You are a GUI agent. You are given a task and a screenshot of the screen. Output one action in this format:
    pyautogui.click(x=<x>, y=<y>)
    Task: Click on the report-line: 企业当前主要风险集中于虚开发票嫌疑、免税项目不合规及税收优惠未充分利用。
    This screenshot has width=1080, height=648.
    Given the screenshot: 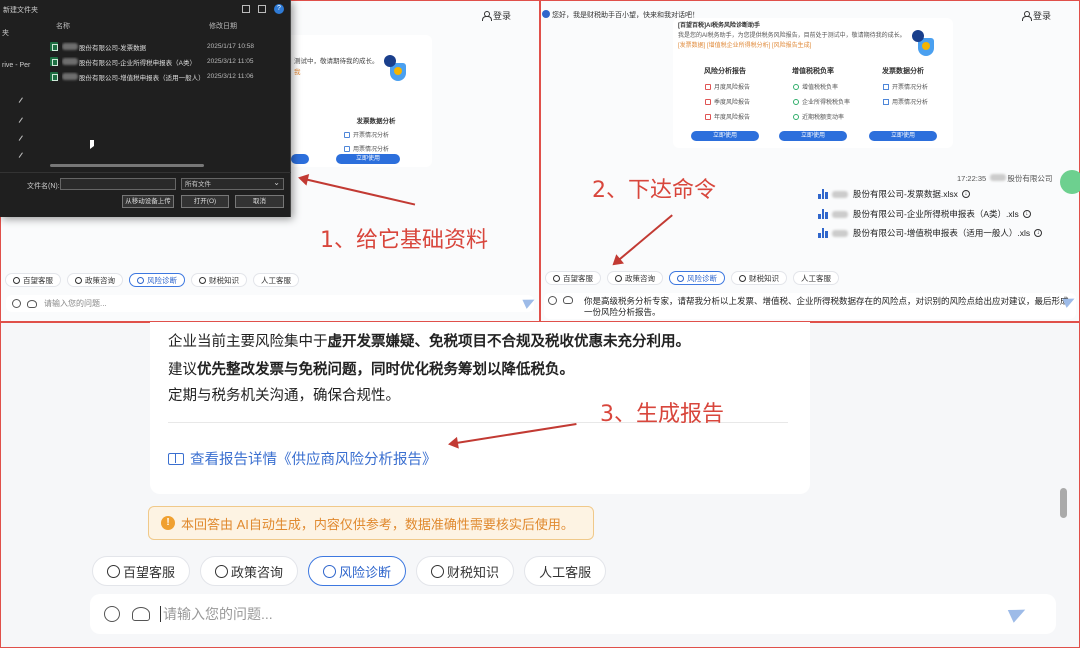 What is the action you would take?
    pyautogui.click(x=429, y=342)
    